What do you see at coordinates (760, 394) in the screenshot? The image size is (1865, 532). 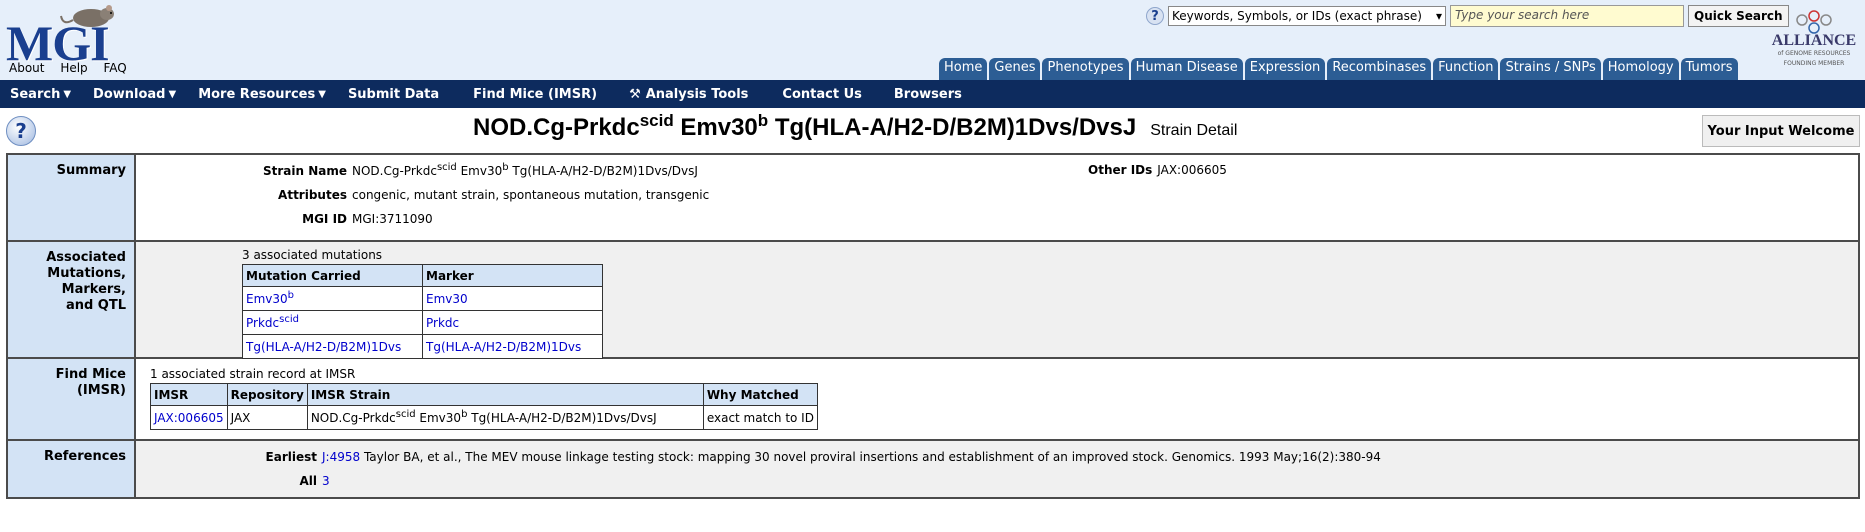 I see `col-why-matched: Why Matched` at bounding box center [760, 394].